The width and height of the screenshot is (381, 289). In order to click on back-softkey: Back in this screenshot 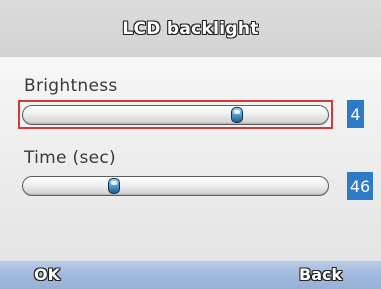, I will do `click(320, 274)`.